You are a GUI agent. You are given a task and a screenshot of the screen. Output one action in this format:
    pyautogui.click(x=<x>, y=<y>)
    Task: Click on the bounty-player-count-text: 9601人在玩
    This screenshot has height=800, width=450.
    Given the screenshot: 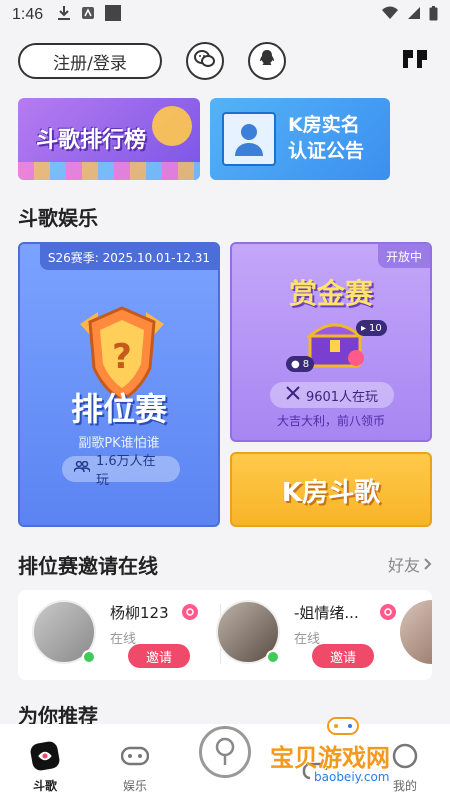 What is the action you would take?
    pyautogui.click(x=342, y=397)
    